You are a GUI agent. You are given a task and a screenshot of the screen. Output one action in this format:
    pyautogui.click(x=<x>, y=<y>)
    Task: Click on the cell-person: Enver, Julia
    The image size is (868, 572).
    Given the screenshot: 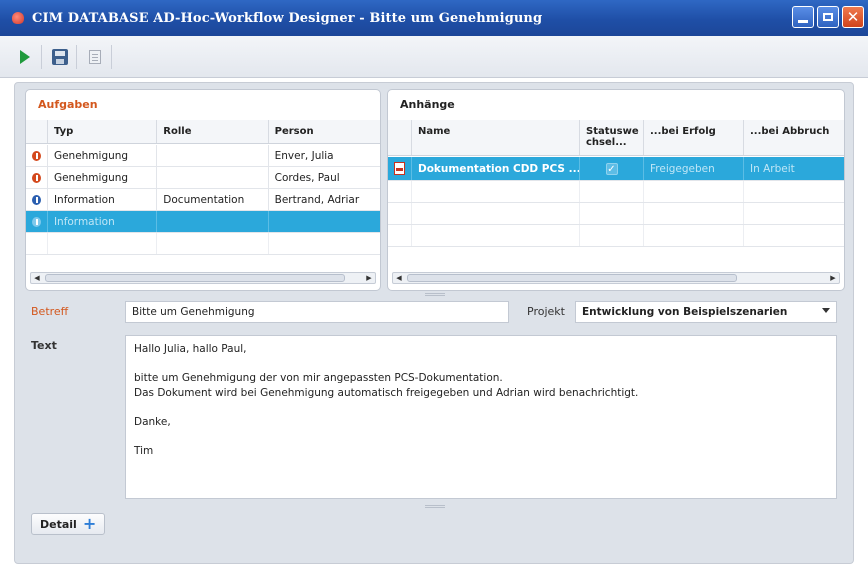 What is the action you would take?
    pyautogui.click(x=304, y=155)
    